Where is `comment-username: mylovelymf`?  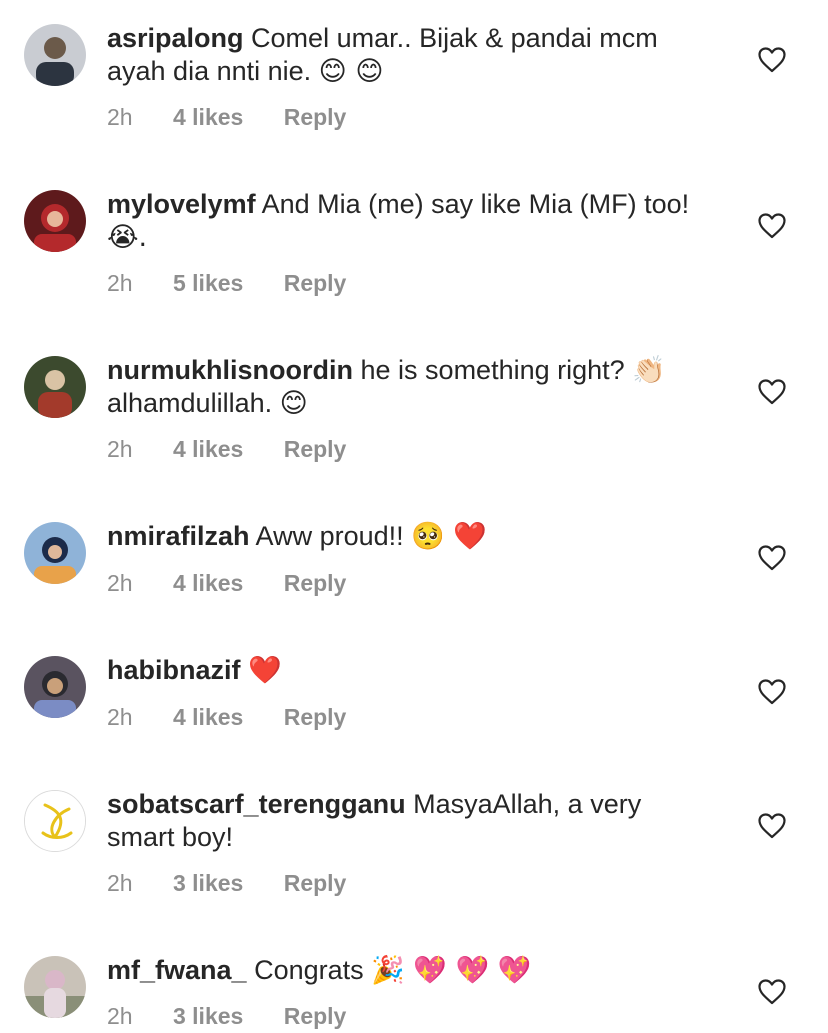
comment-username: mylovelymf is located at coordinates (181, 204).